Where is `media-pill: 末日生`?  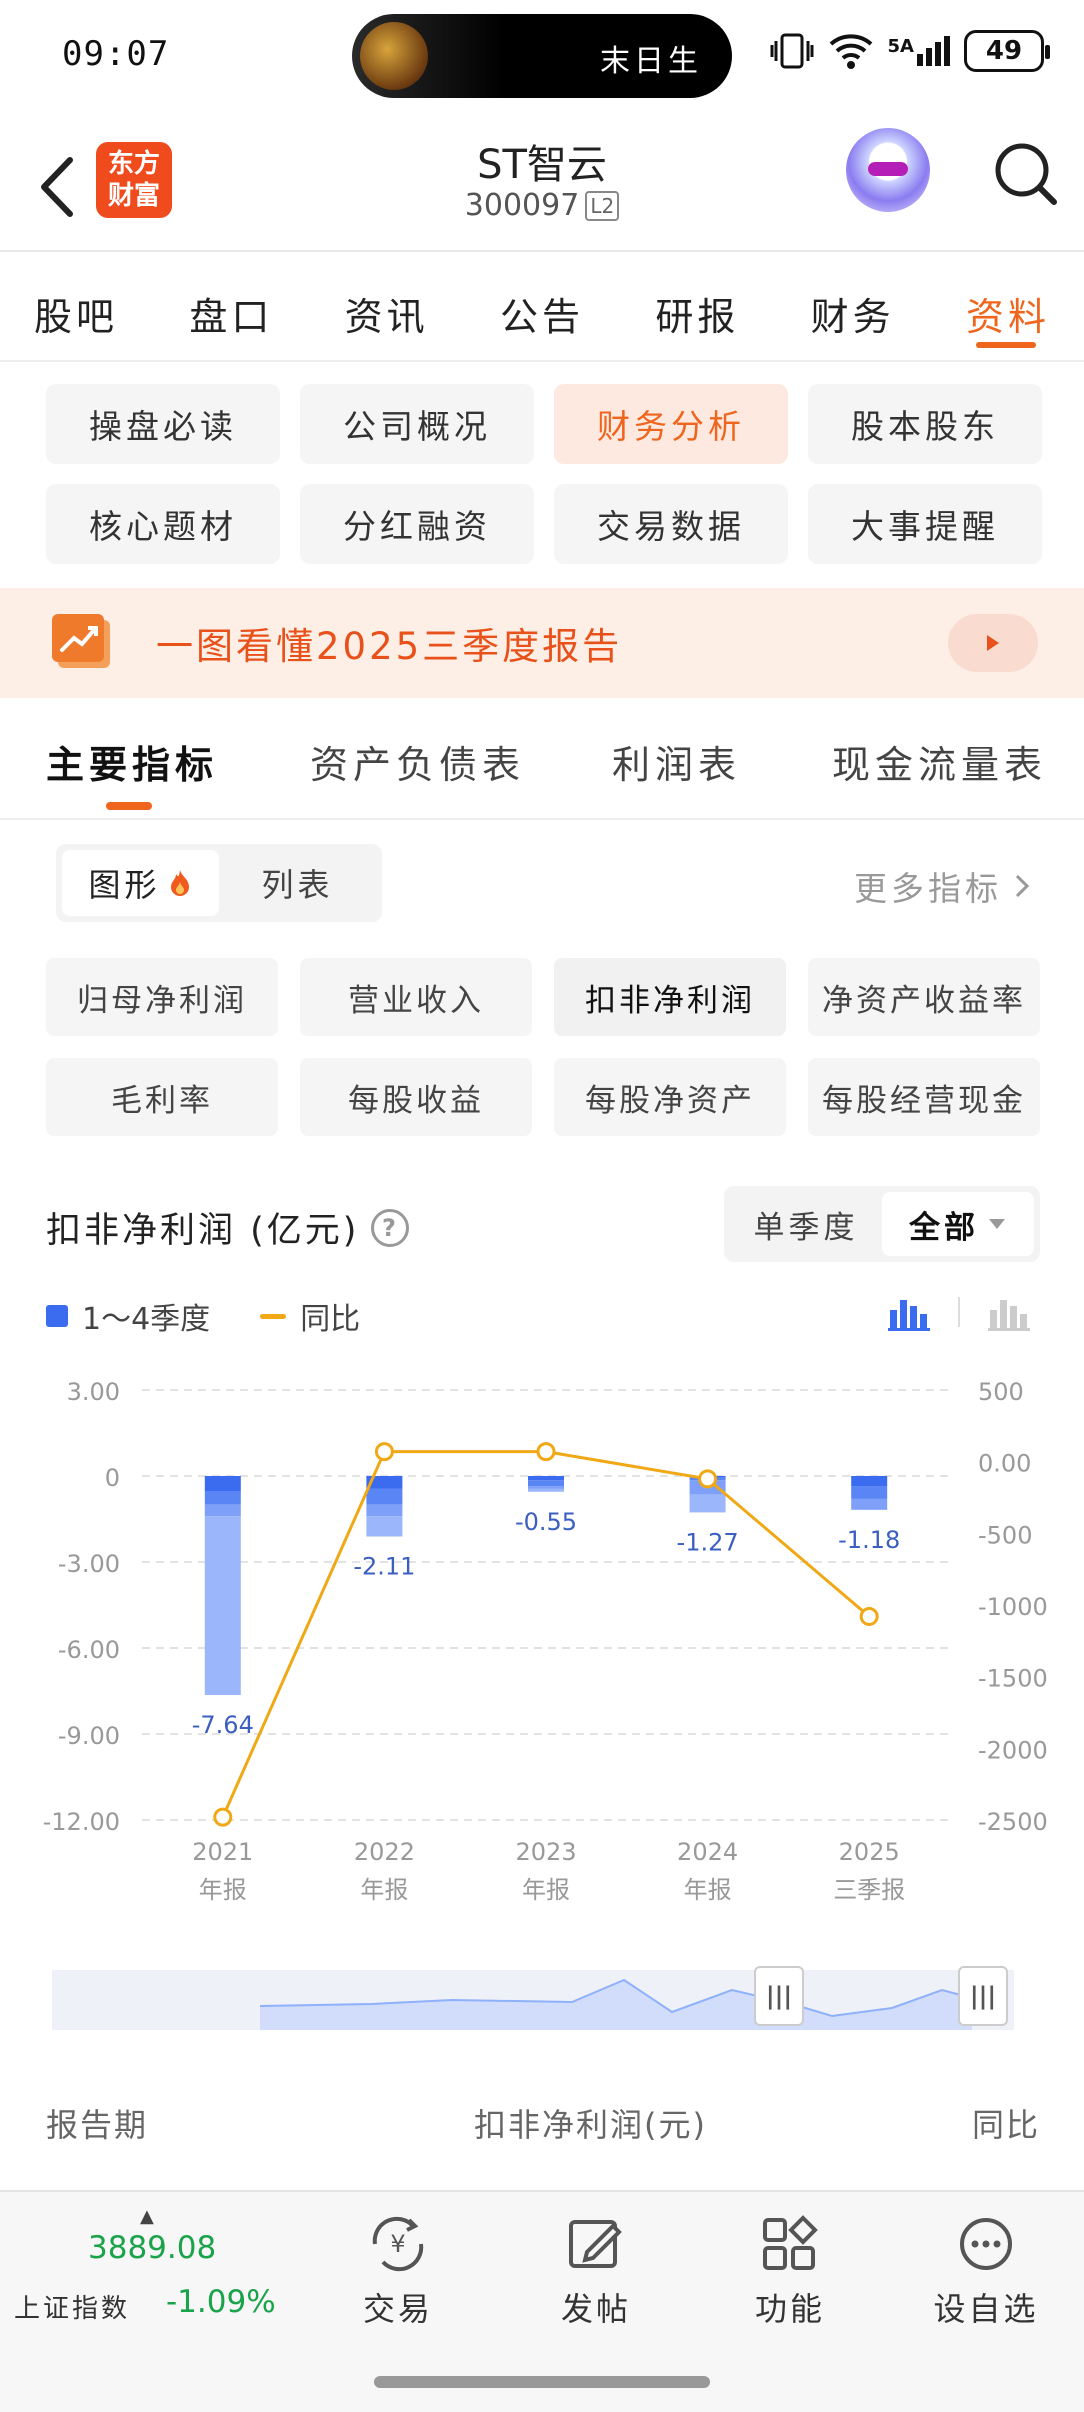
media-pill: 末日生 is located at coordinates (542, 56).